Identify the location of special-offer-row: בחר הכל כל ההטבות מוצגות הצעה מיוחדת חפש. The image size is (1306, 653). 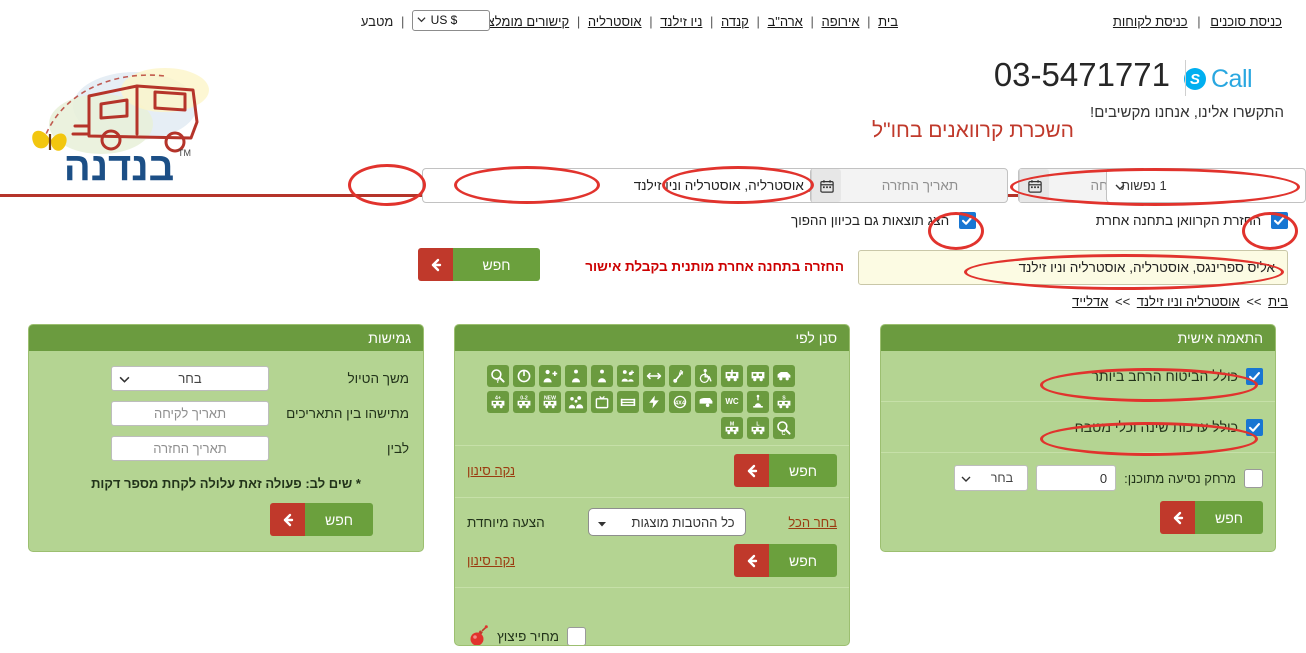
(652, 543).